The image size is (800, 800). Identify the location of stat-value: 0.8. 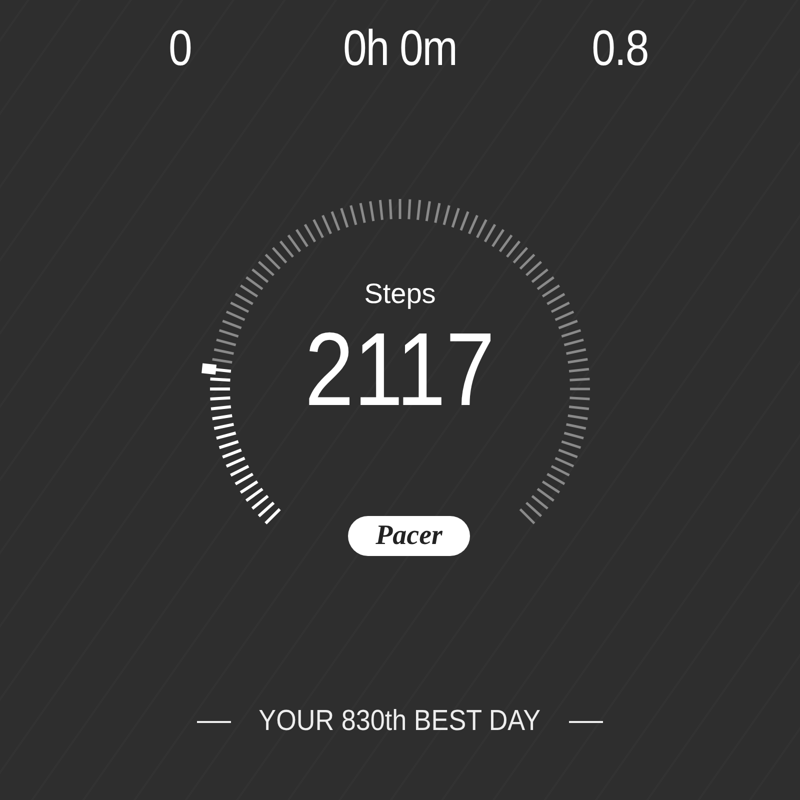
(620, 48).